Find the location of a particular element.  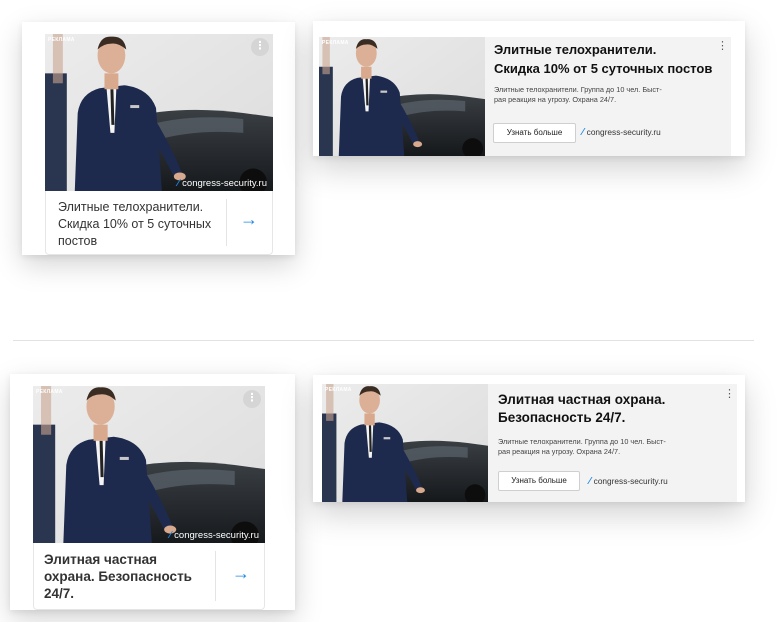

ad-title-line-1: Элитная частная охрана. is located at coordinates (581, 399).